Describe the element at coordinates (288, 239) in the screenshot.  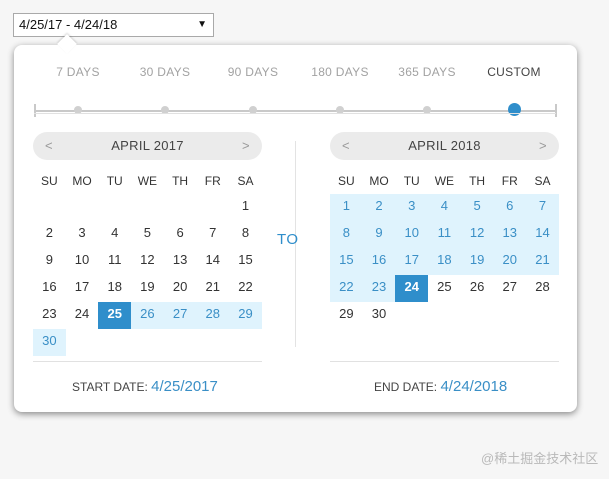
I see `to-label: TO` at that location.